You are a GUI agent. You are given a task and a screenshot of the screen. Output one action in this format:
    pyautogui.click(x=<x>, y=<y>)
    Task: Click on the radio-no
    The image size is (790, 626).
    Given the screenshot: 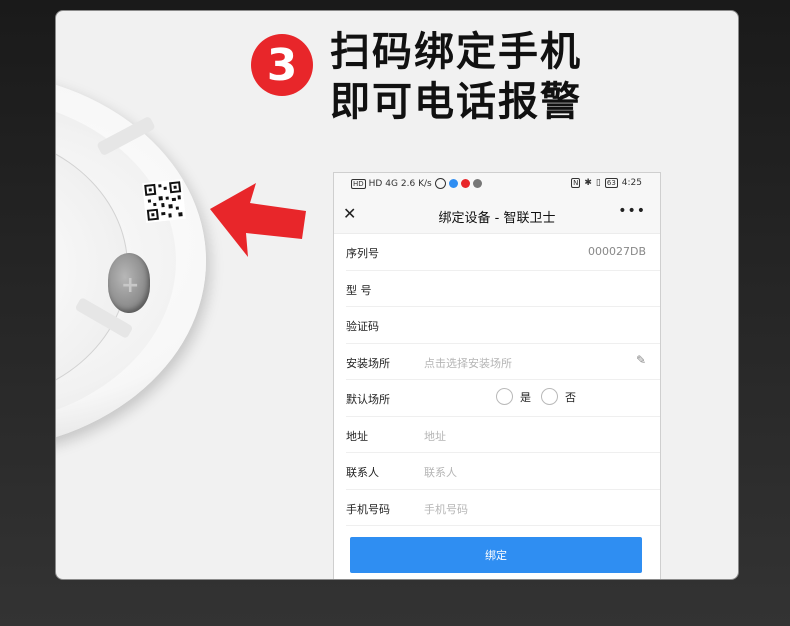 What is the action you would take?
    pyautogui.click(x=549, y=396)
    